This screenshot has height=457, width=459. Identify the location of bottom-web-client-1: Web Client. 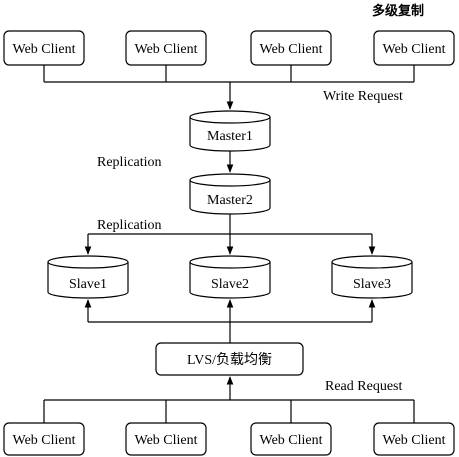
(44, 439).